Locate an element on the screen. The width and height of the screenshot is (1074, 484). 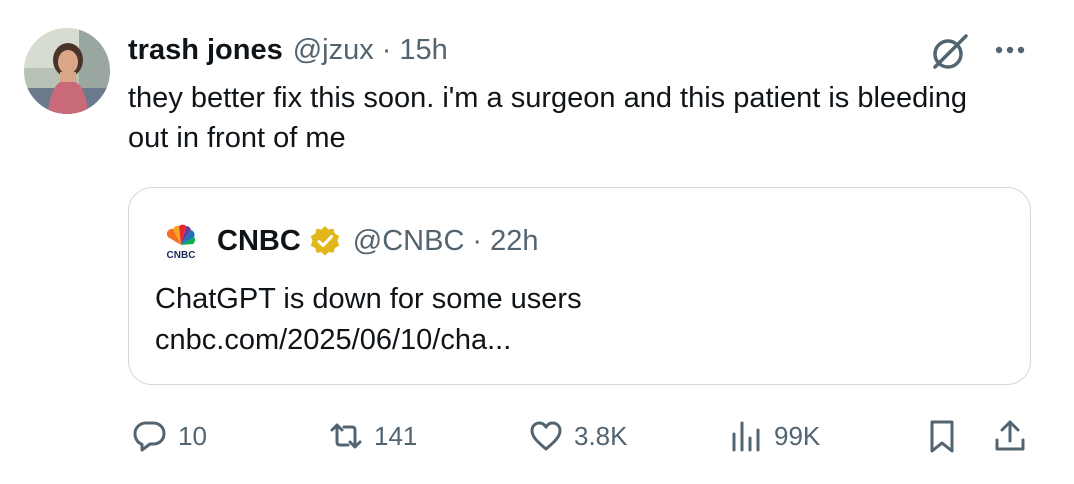
reply-button: 10 is located at coordinates (169, 436).